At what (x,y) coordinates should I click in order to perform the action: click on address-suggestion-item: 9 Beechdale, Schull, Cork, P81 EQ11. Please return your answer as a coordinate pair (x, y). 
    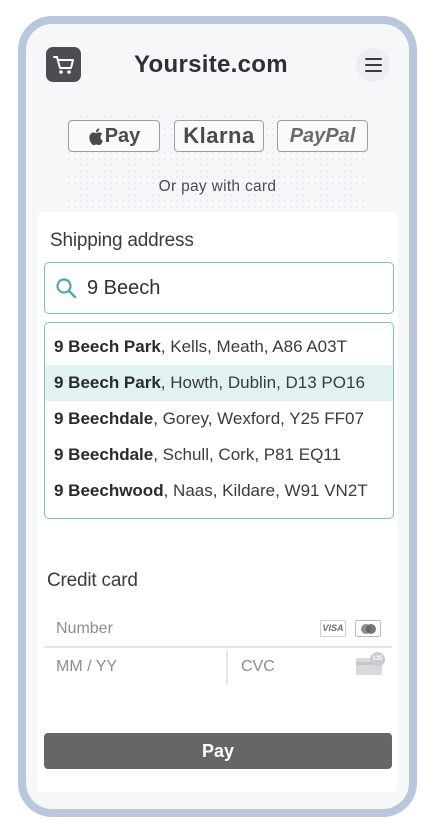
    Looking at the image, I should click on (219, 455).